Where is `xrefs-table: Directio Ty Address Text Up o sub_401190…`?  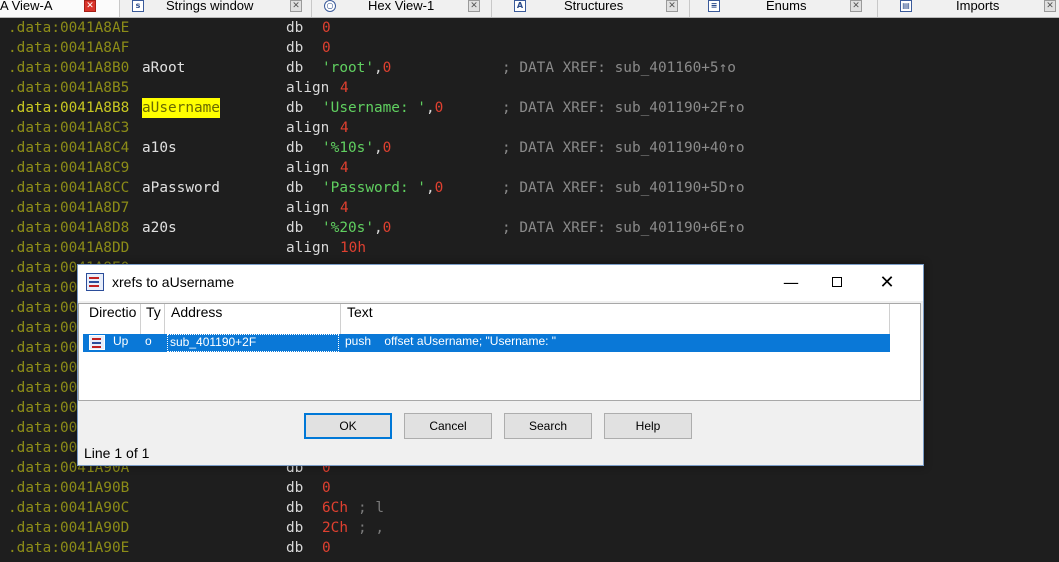
xrefs-table: Directio Ty Address Text Up o sub_401190… is located at coordinates (499, 352).